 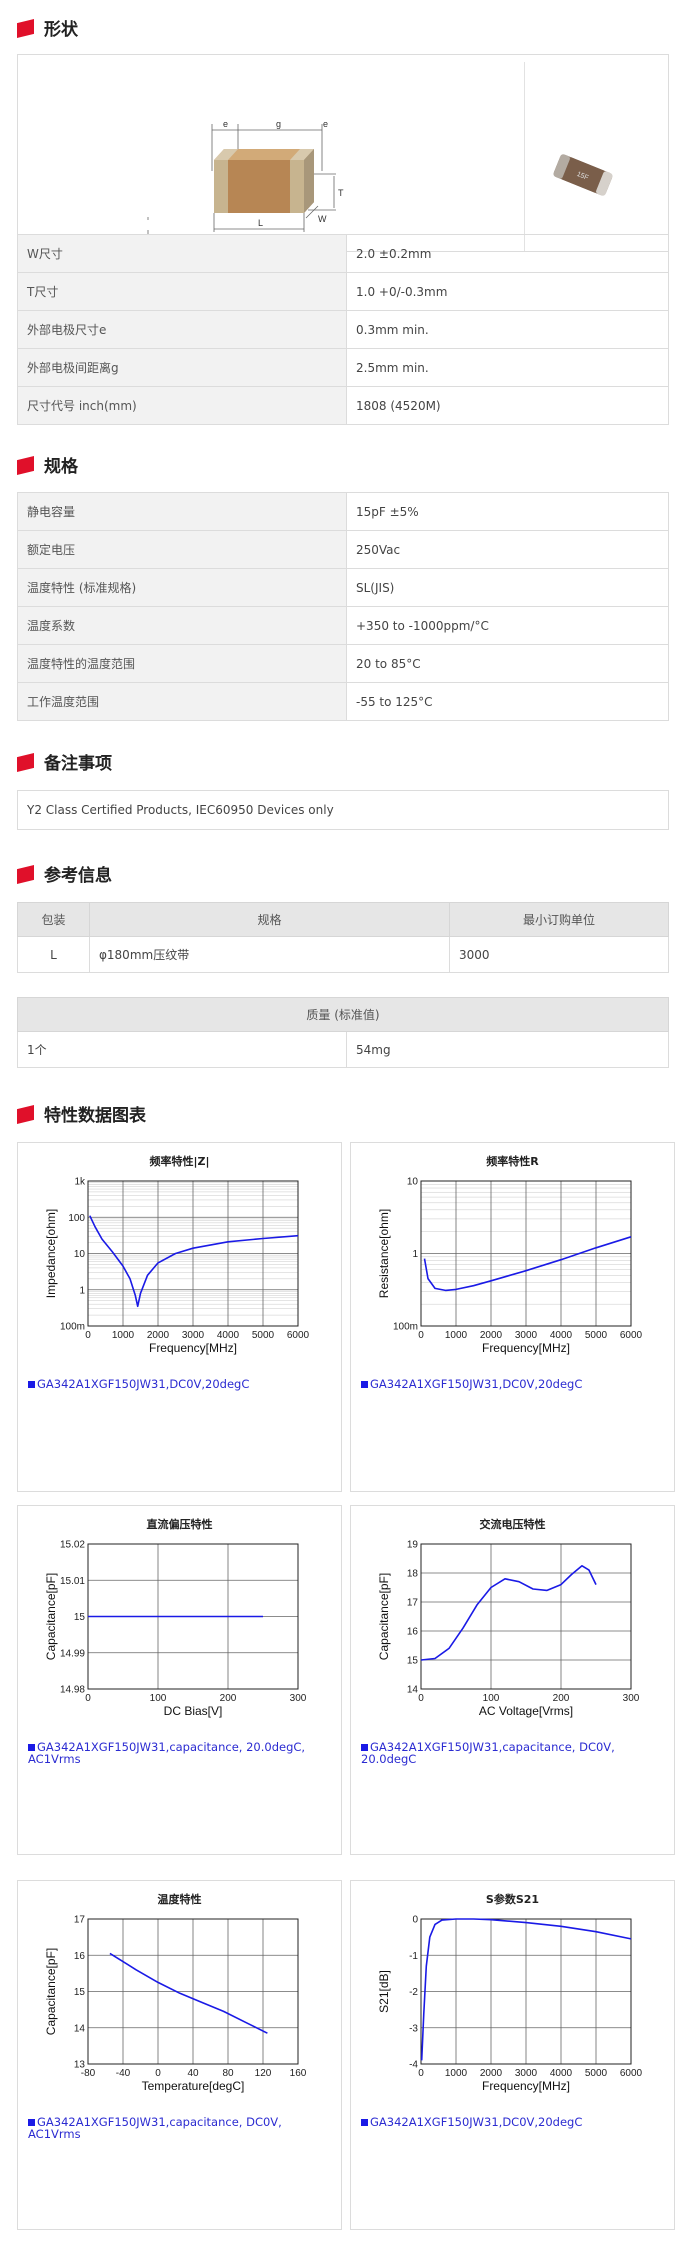 I want to click on dimension-diagram: e g e T L W 15F, so click(x=380, y=185).